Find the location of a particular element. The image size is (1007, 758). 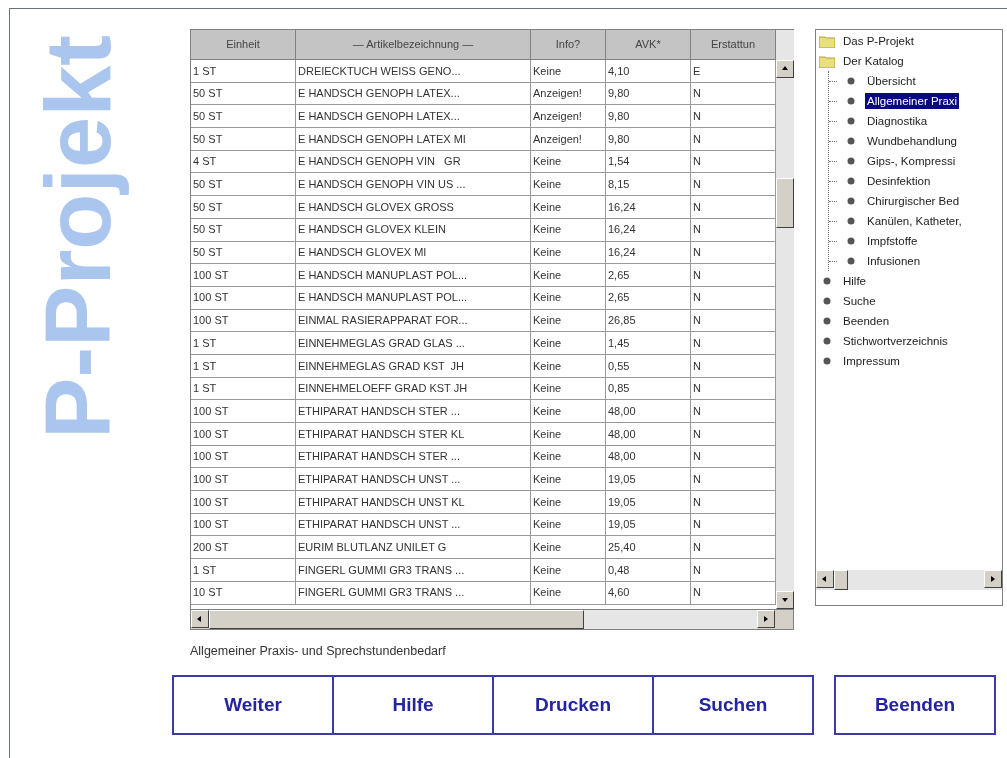

tree-item: Impfstoffe is located at coordinates (892, 241).